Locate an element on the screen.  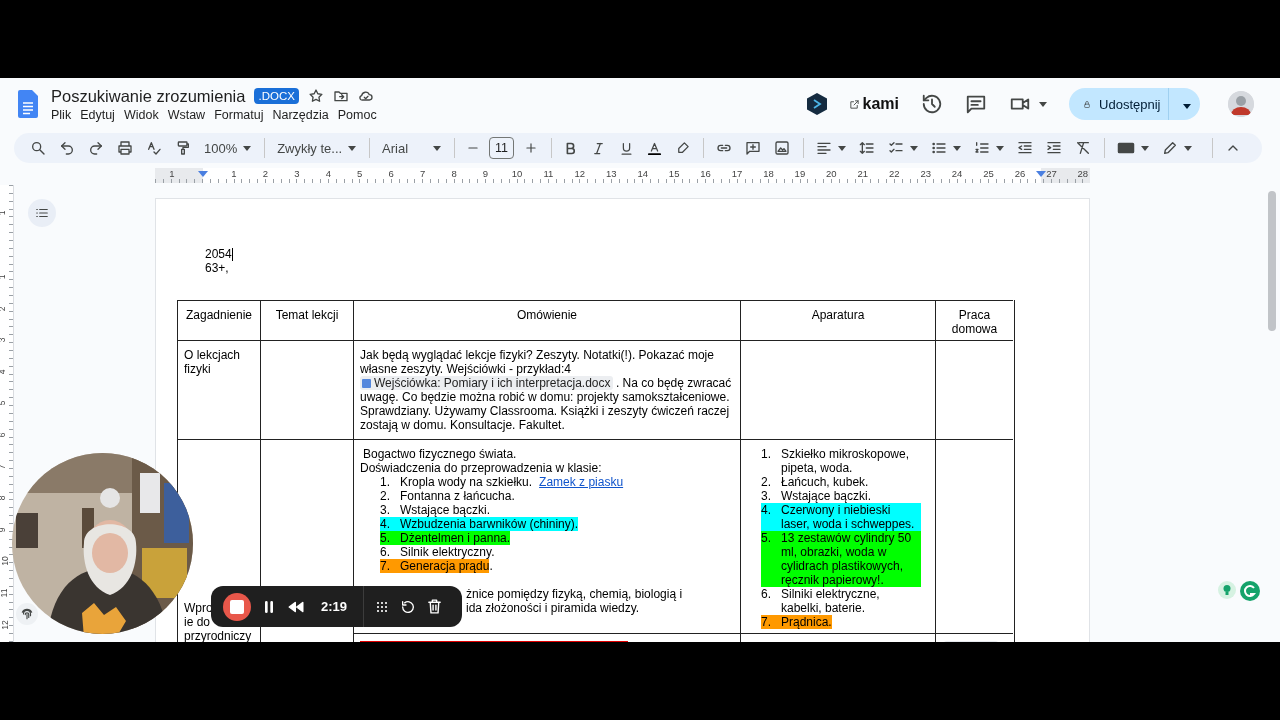
menu-item: Widok is located at coordinates (141, 114).